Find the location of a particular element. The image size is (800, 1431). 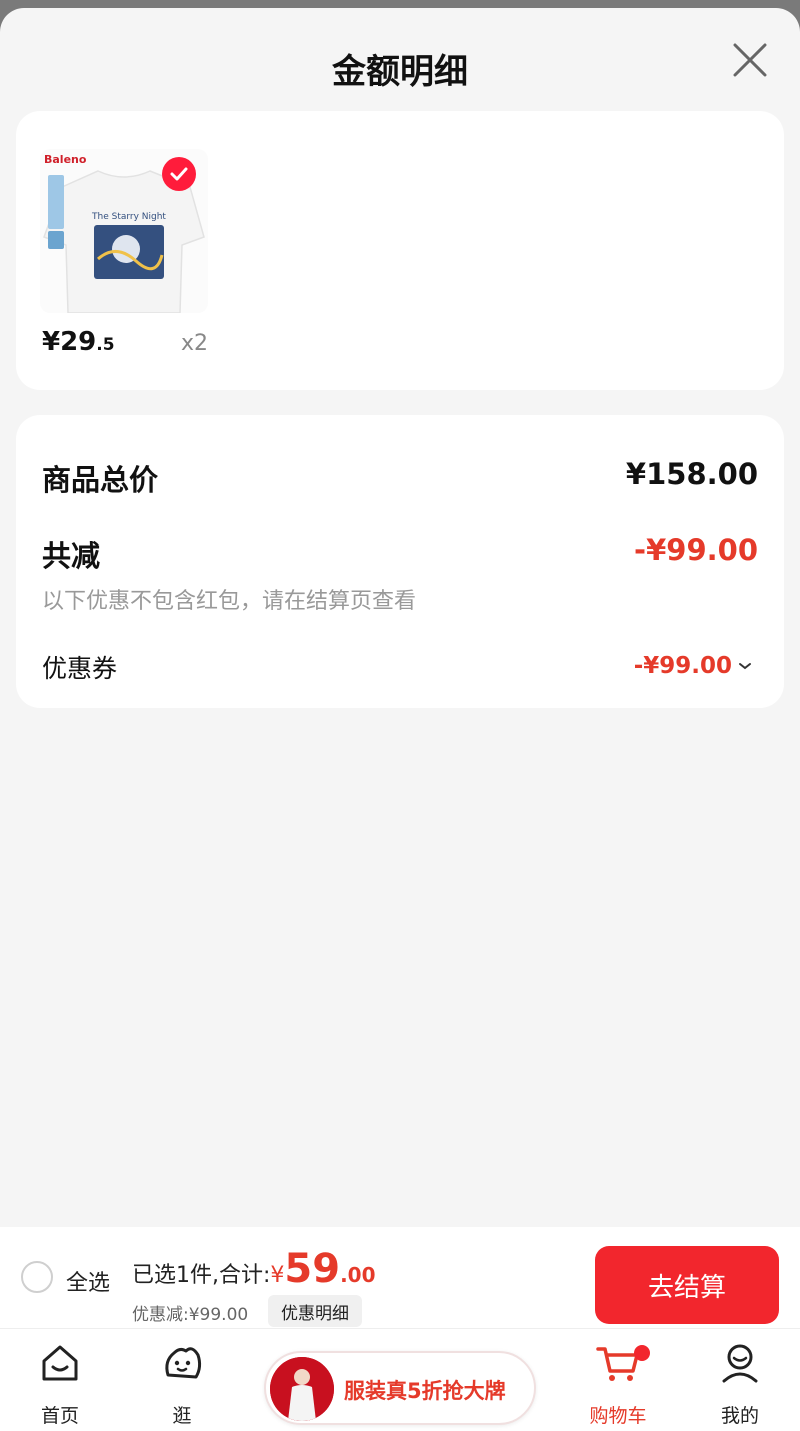

coupon-label: 优惠券 is located at coordinates (80, 668).